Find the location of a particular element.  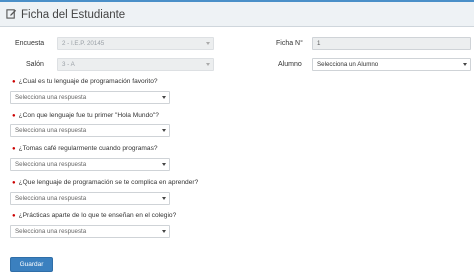

question-4-select: Selecciona una respuesta is located at coordinates (90, 198).